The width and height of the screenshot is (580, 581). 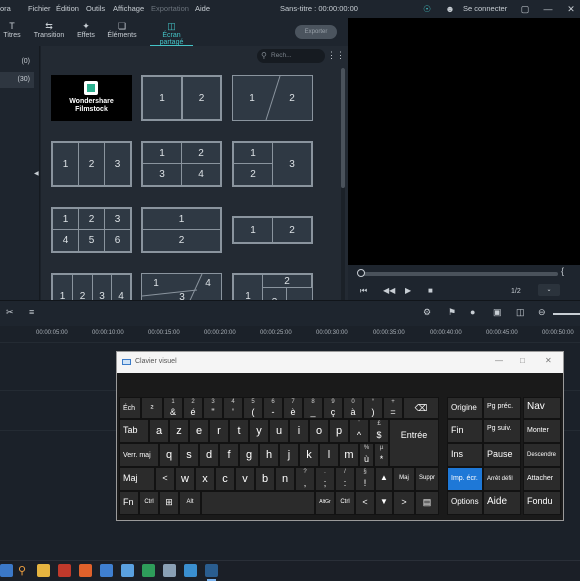 What do you see at coordinates (253, 408) in the screenshot?
I see `key-5: 5(` at bounding box center [253, 408].